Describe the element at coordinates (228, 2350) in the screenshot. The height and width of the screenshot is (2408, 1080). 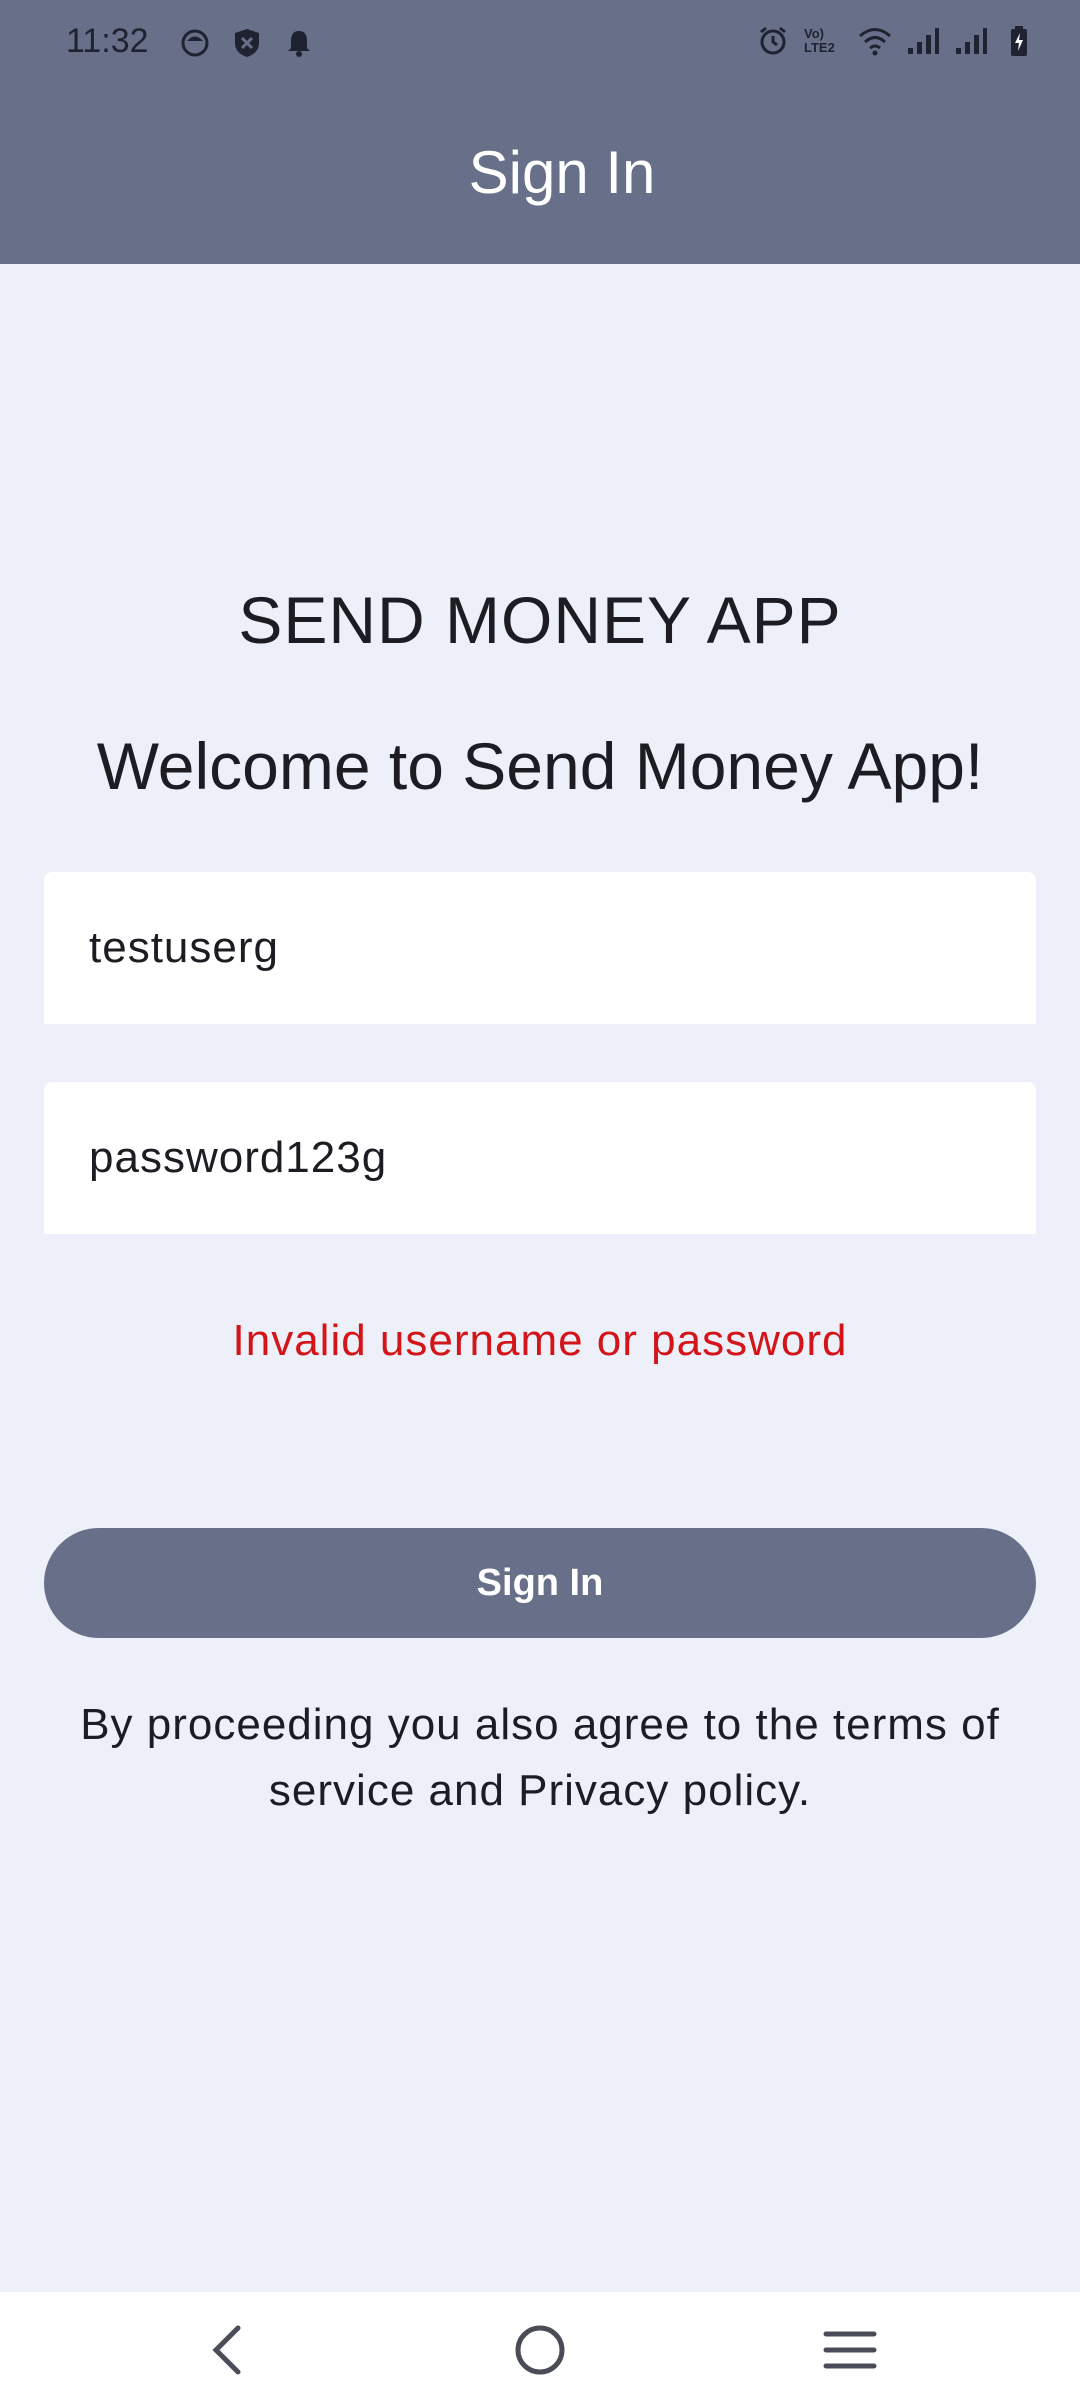
I see `back-icon` at that location.